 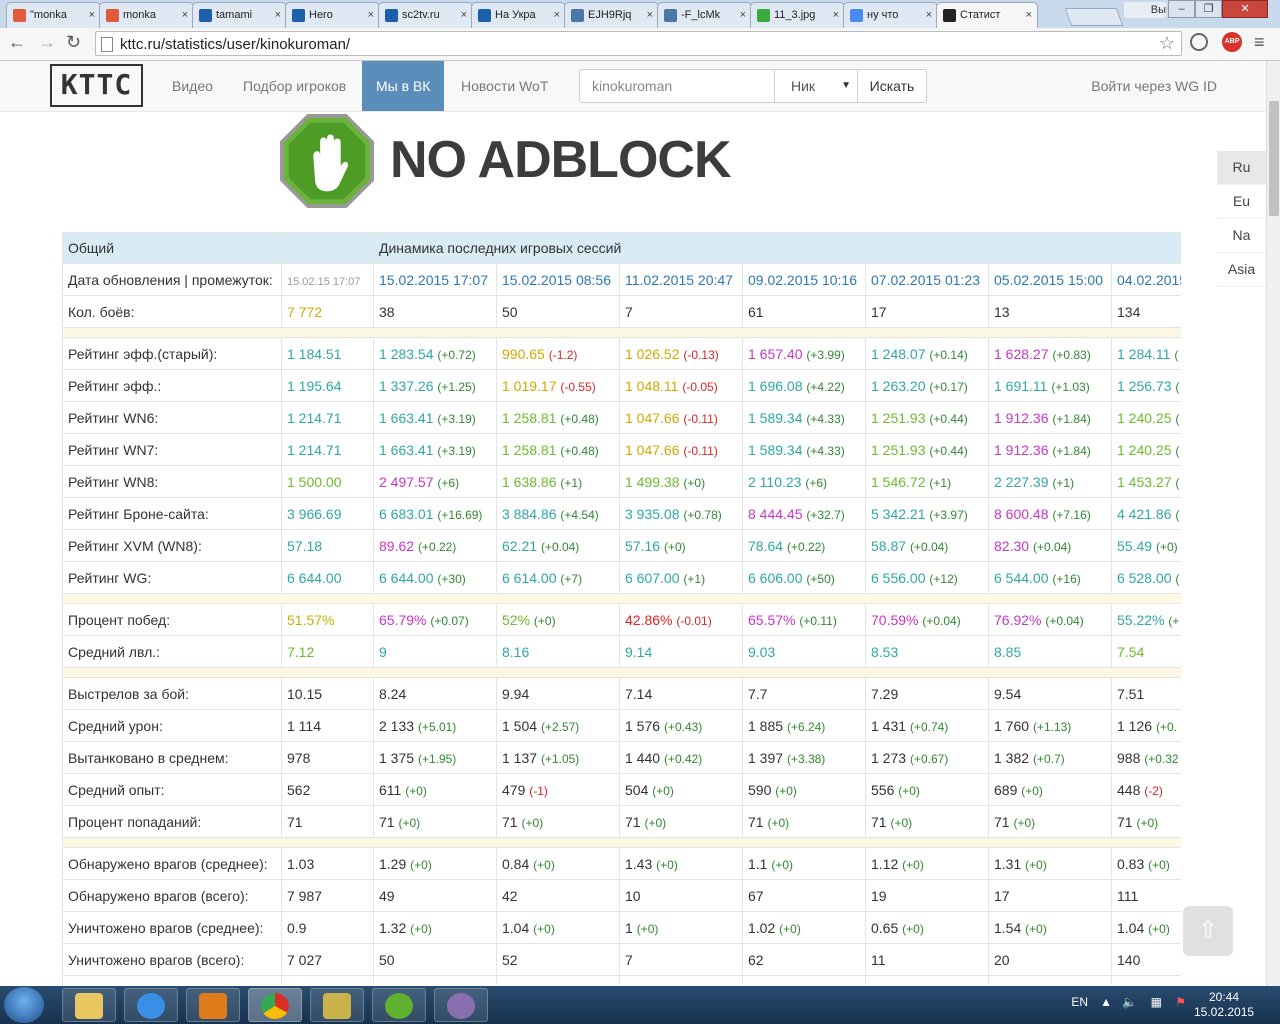 What do you see at coordinates (151, 1005) in the screenshot?
I see `taskbar-ie` at bounding box center [151, 1005].